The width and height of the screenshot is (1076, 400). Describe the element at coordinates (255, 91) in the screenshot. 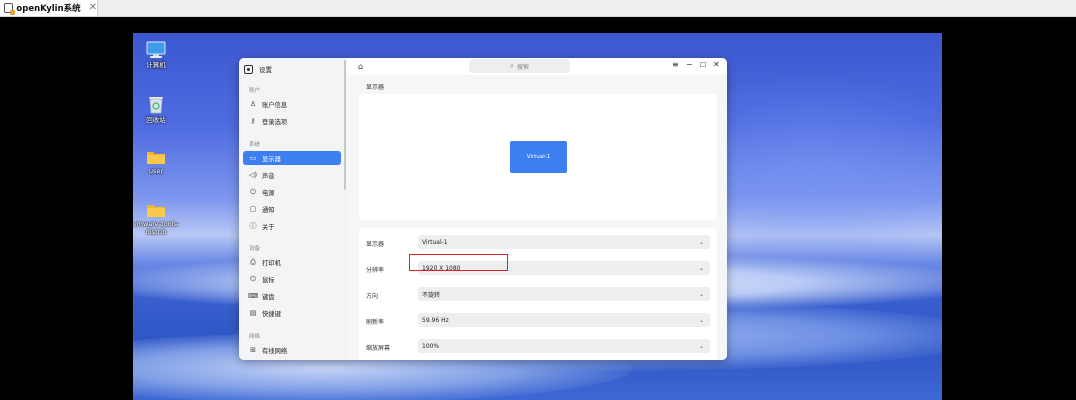

I see `sidebar-group-account: 账户` at that location.